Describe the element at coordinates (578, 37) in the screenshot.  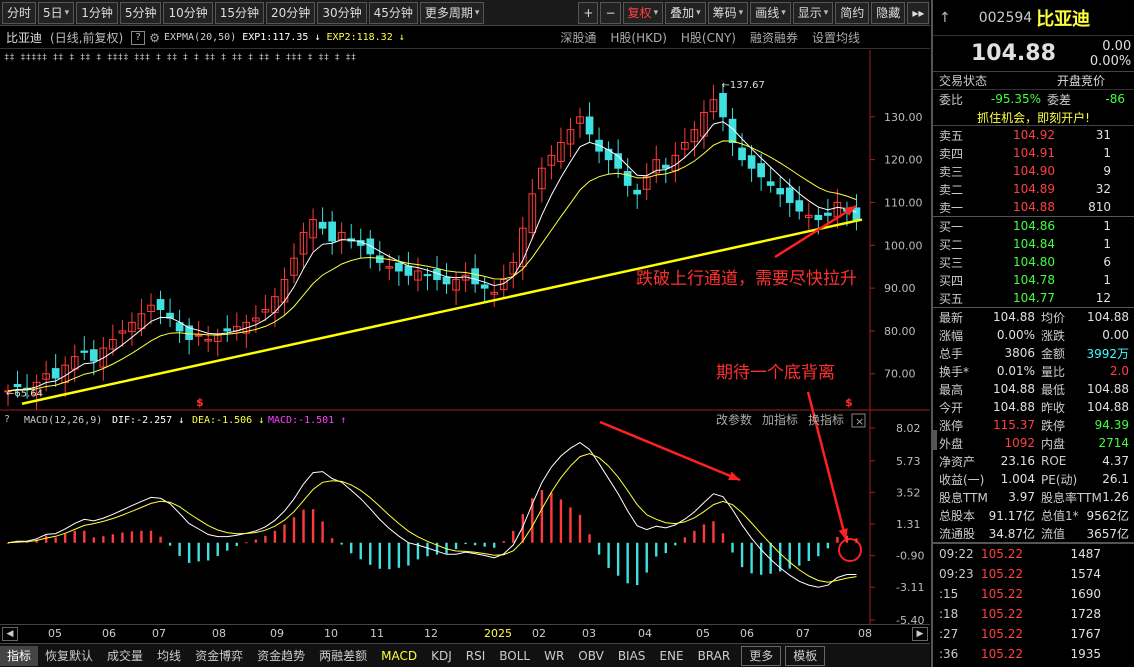
I see `info-link: 深股通` at that location.